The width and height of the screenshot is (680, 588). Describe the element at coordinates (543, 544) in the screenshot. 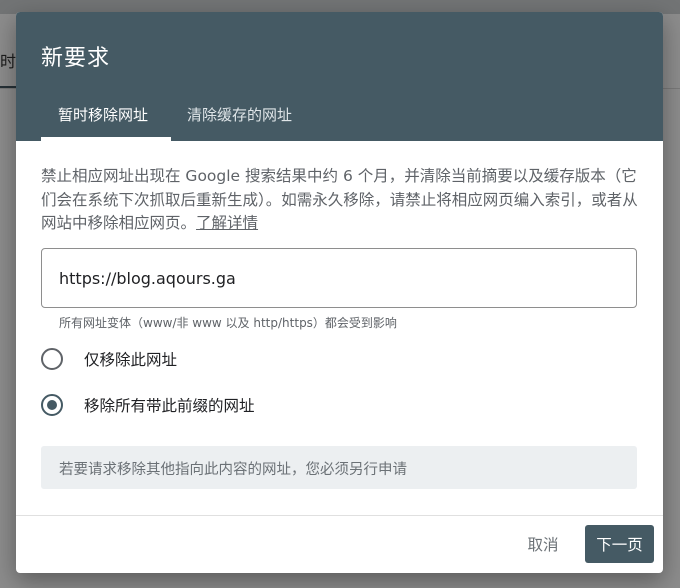

I see `cancel-button: 取消` at that location.